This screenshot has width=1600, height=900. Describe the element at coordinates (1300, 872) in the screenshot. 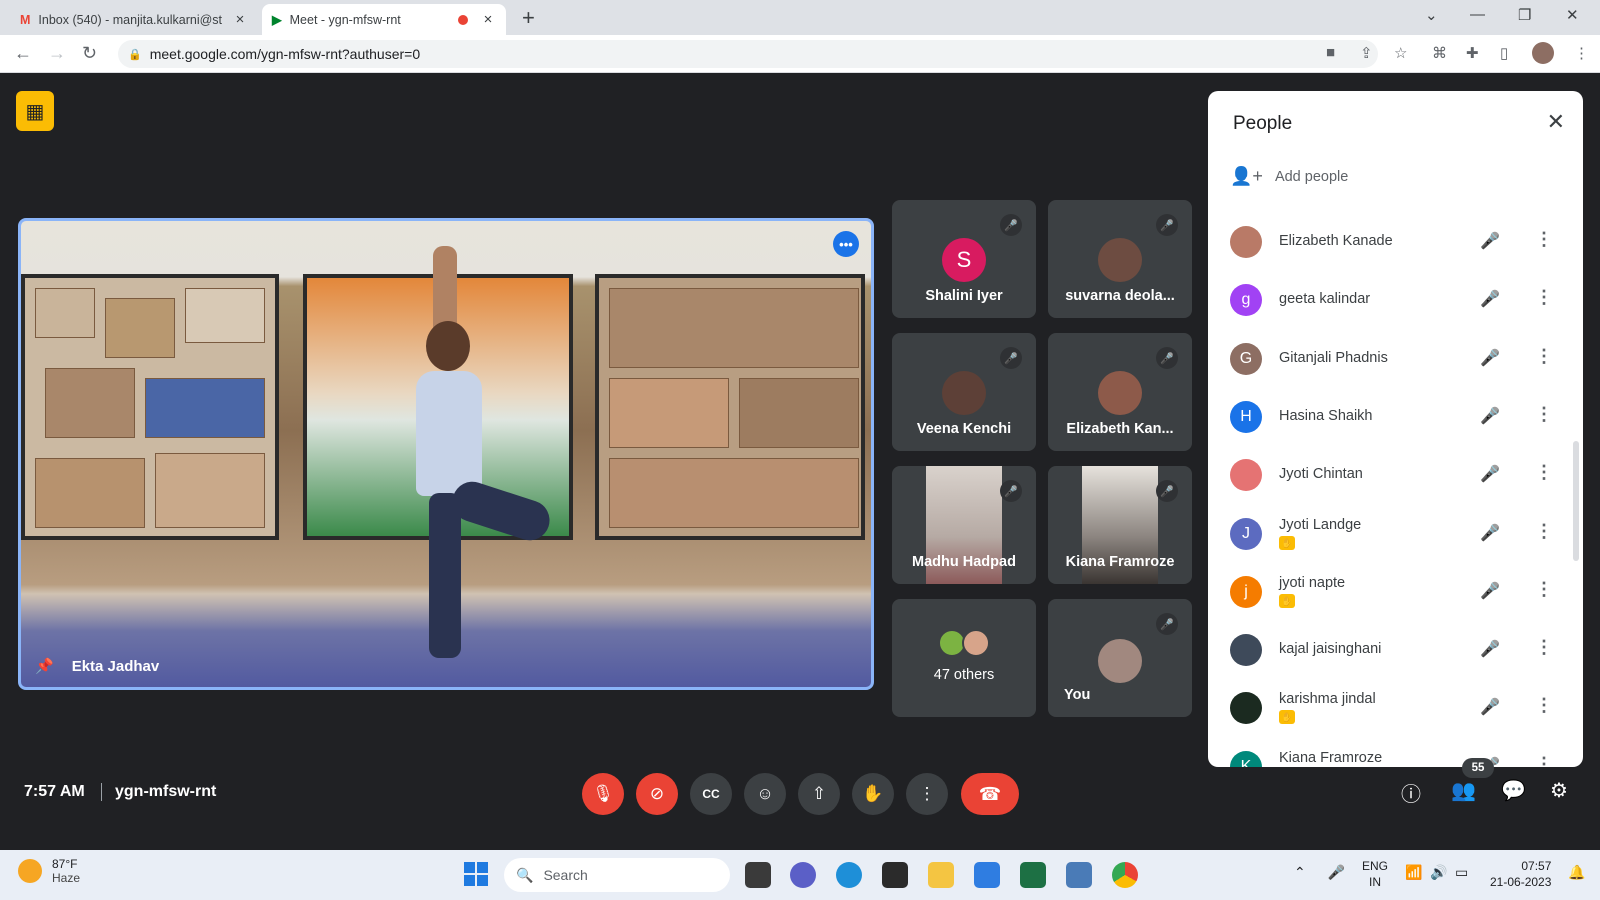

I see `tray-chevron-icon: ⌃` at that location.